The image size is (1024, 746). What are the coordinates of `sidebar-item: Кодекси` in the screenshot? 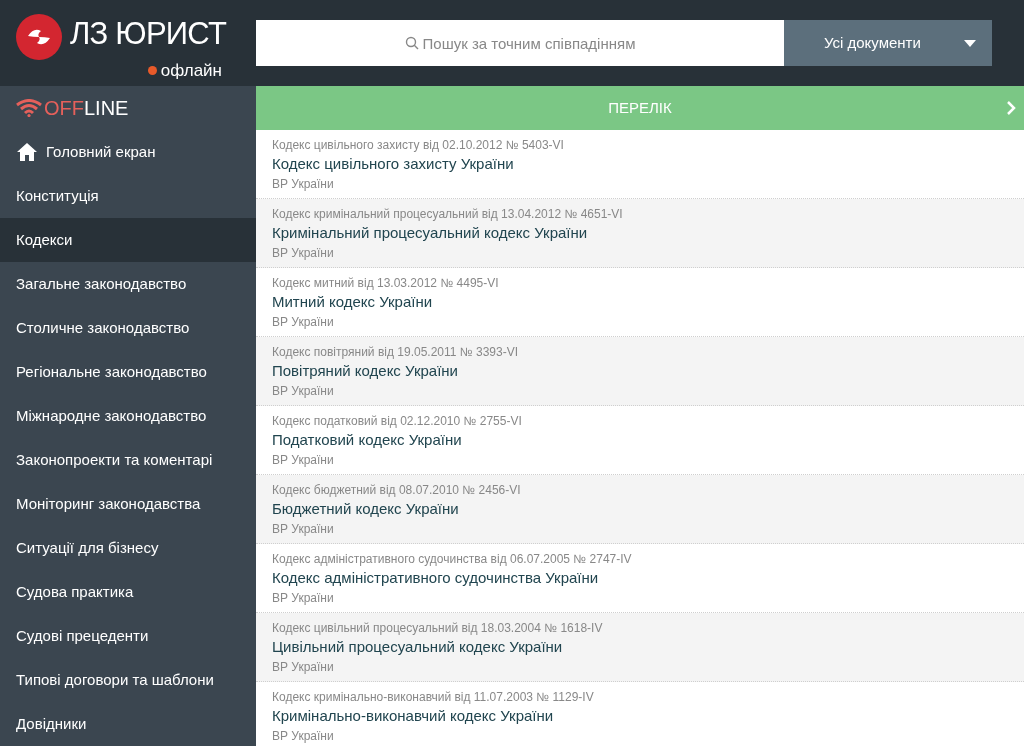 It's located at (128, 240).